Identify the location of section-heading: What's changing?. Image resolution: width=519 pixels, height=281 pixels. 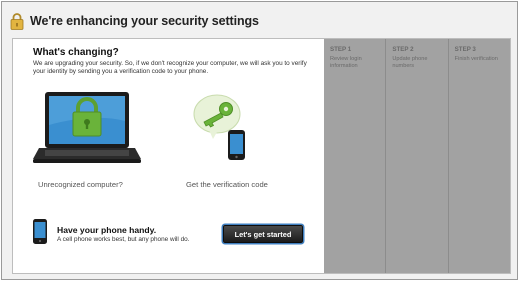
(76, 52).